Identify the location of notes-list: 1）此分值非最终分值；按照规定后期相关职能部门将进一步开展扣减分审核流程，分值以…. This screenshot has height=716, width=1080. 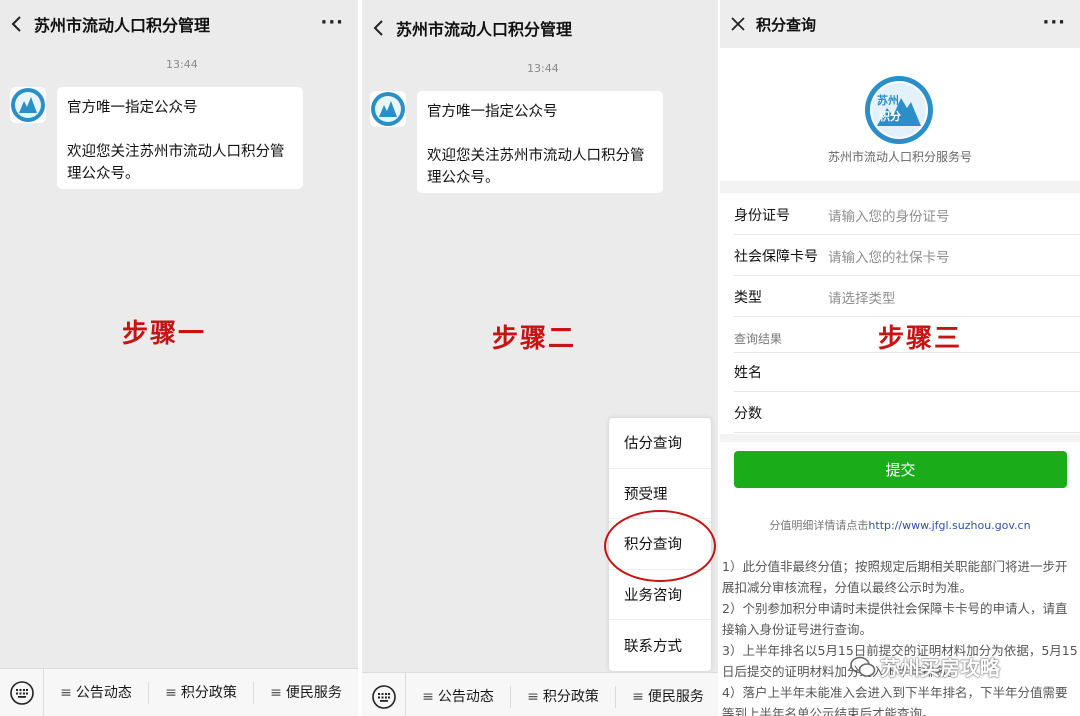
(900, 636).